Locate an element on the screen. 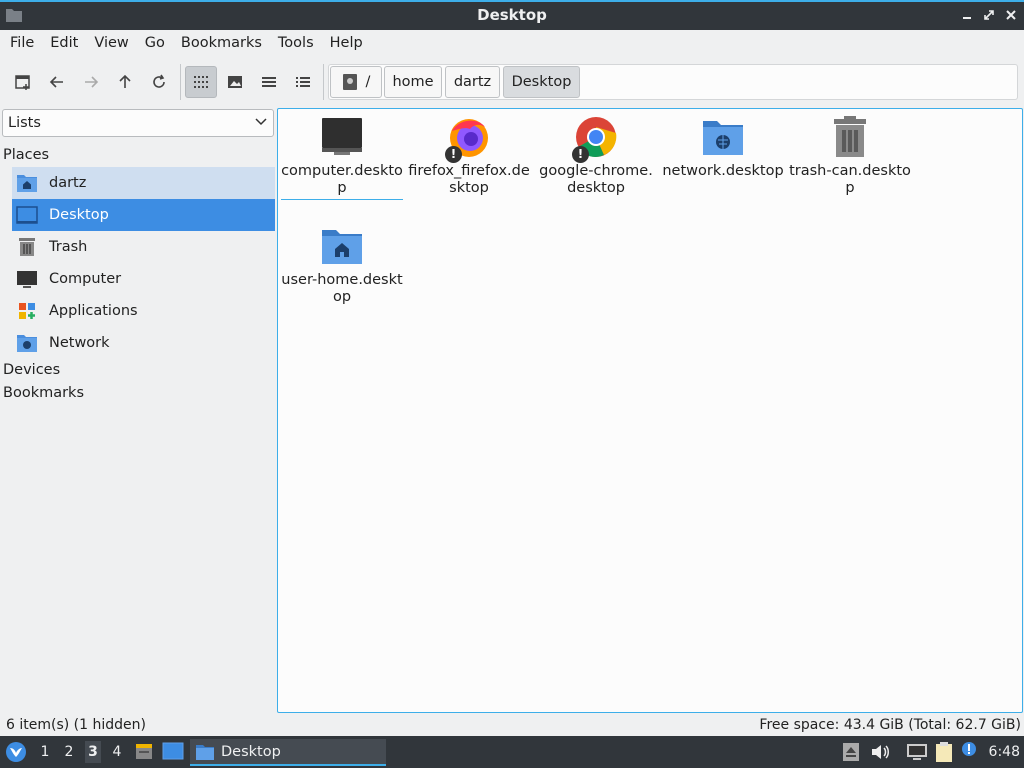 This screenshot has height=768, width=1024. tray-notification is located at coordinates (969, 751).